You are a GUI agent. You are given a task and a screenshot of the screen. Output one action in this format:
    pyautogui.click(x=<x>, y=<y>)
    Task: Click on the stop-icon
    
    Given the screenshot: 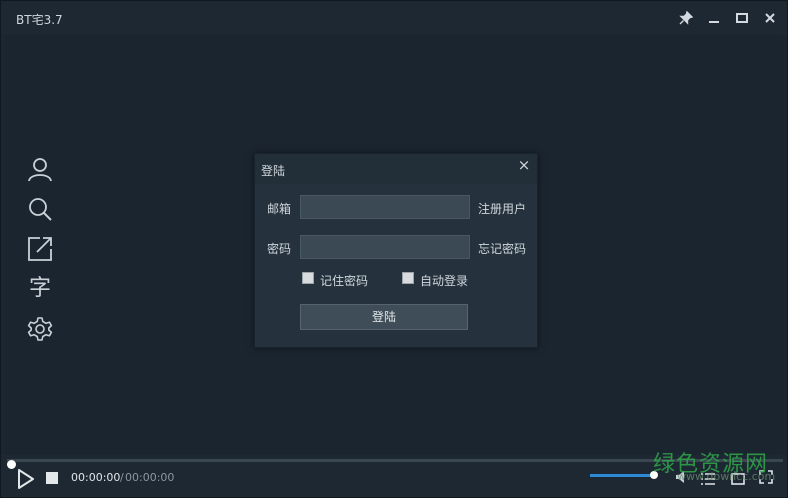 What is the action you would take?
    pyautogui.click(x=52, y=478)
    